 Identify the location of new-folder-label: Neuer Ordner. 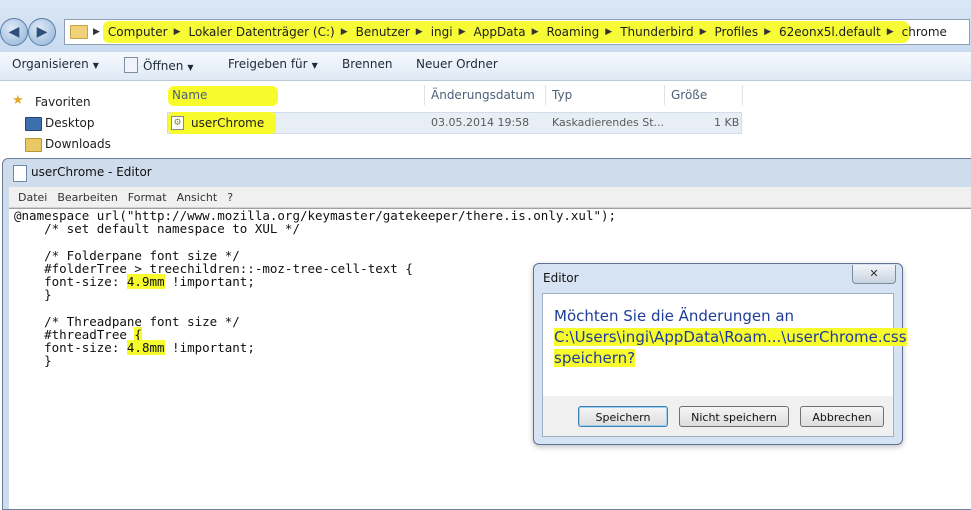
(457, 64).